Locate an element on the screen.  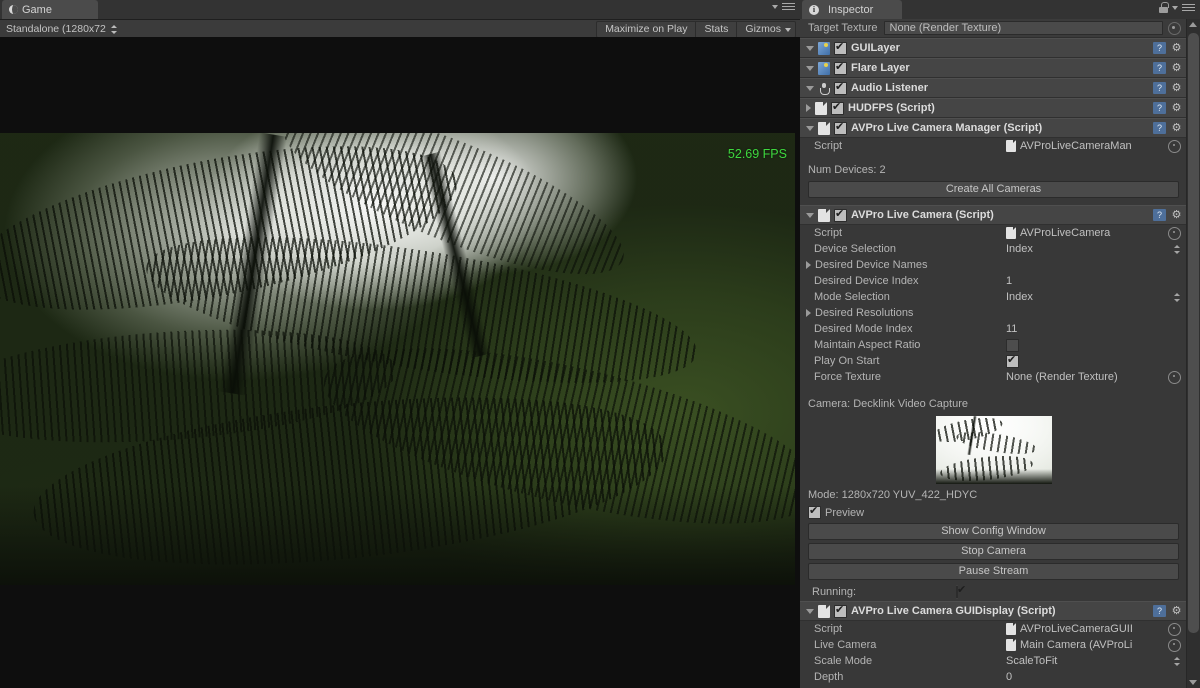
property-label-foldout: Desired Resolutions is located at coordinates (902, 313).